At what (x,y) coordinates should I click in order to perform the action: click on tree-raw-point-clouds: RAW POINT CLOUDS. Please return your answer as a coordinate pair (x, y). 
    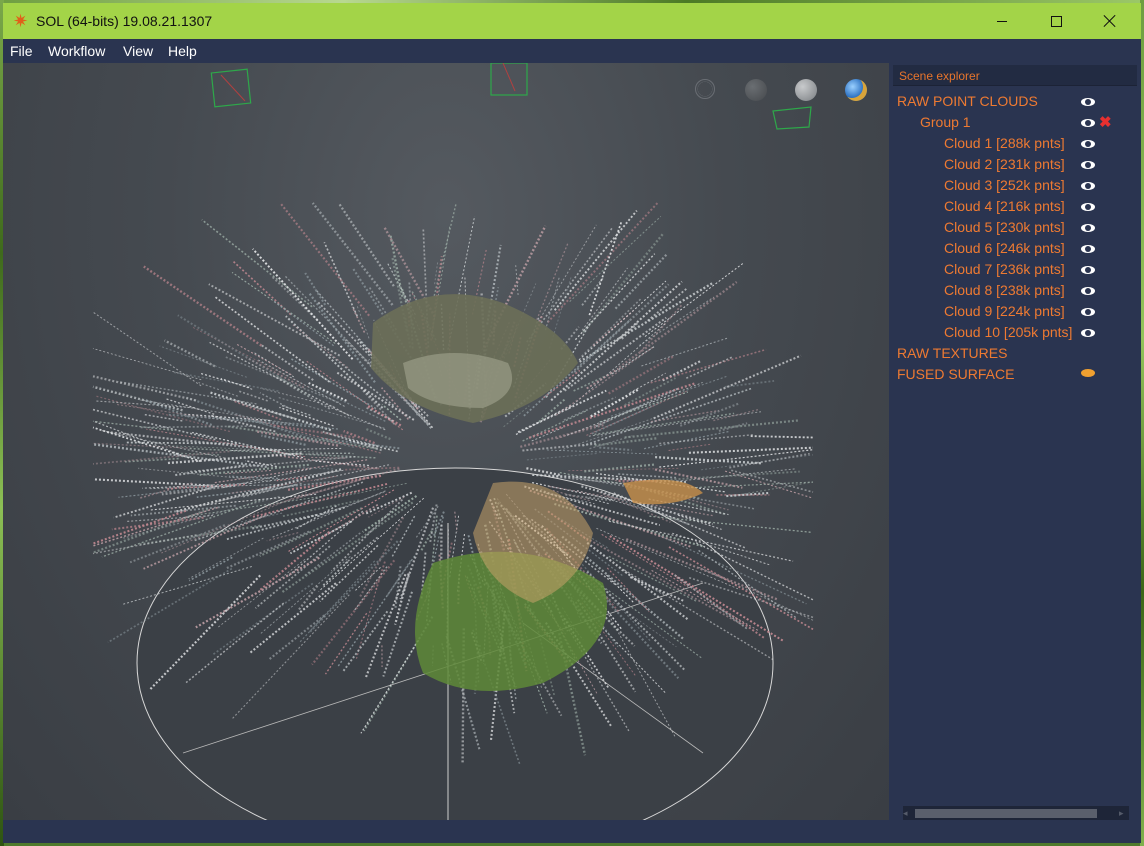
    Looking at the image, I should click on (967, 103).